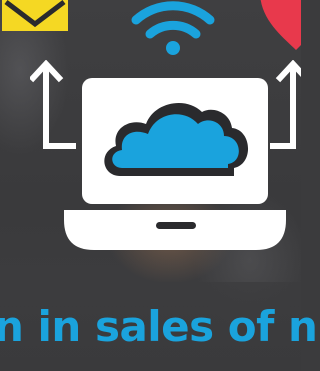  What do you see at coordinates (173, 28) in the screenshot?
I see `wifi-icon` at bounding box center [173, 28].